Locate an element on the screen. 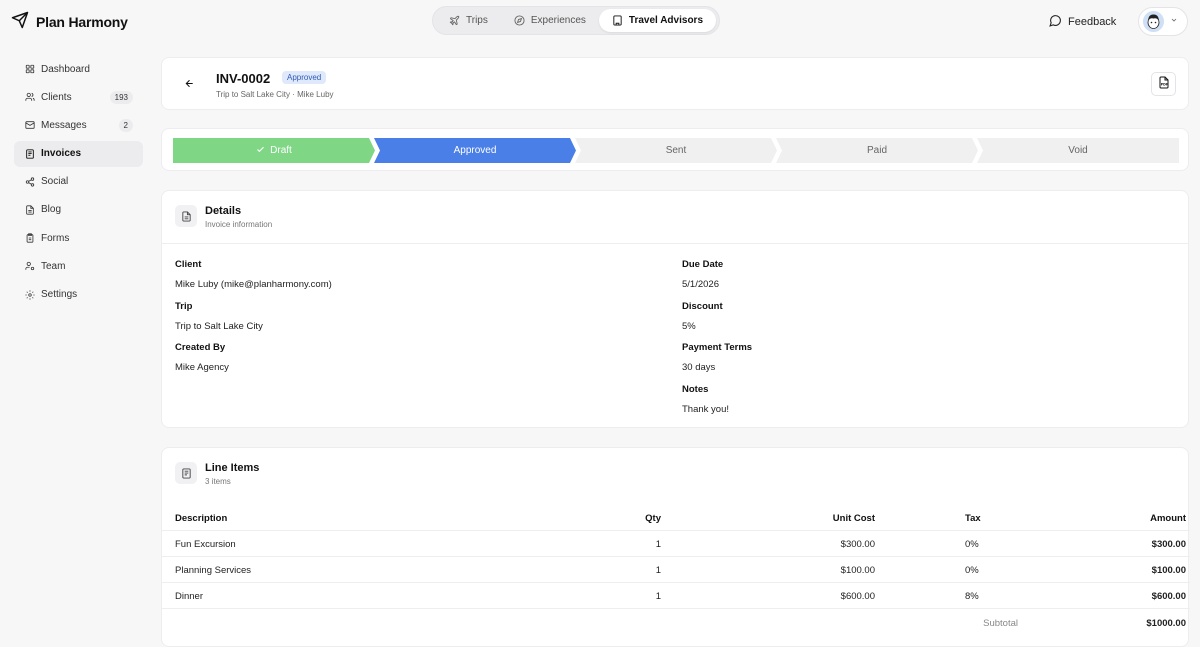  field-label: Payment Terms is located at coordinates (717, 347).